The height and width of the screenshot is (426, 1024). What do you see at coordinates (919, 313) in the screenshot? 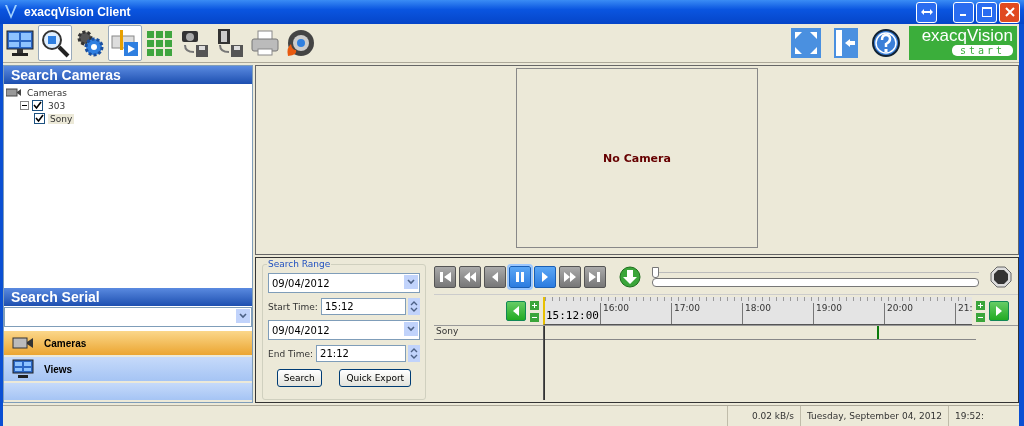
I see `ruler-tick-label: 20:00` at bounding box center [919, 313].